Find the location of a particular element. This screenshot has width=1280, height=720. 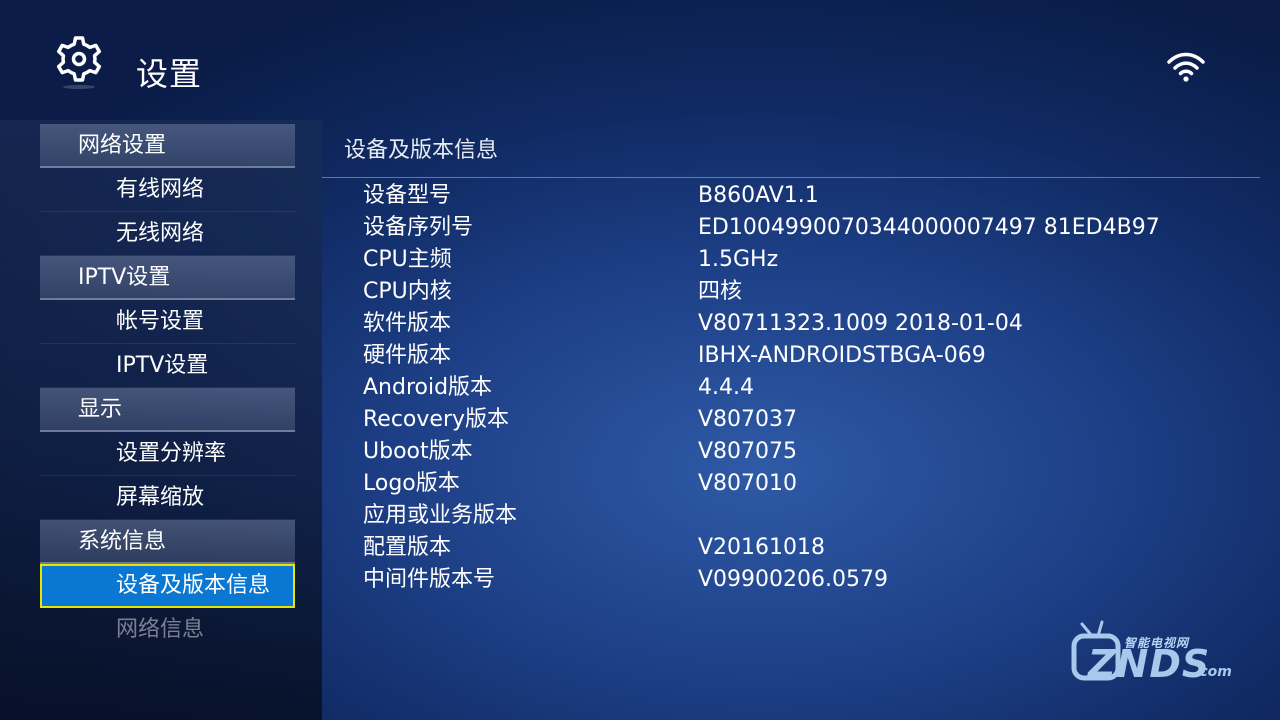

sidebar-item-wired-network: 有线网络 is located at coordinates (167, 190).